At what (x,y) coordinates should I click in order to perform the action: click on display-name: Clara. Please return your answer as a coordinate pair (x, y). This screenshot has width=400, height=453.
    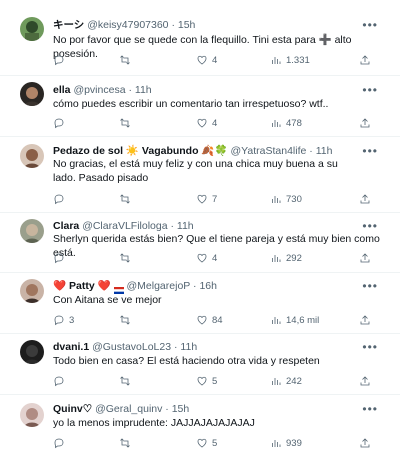
    Looking at the image, I should click on (66, 226).